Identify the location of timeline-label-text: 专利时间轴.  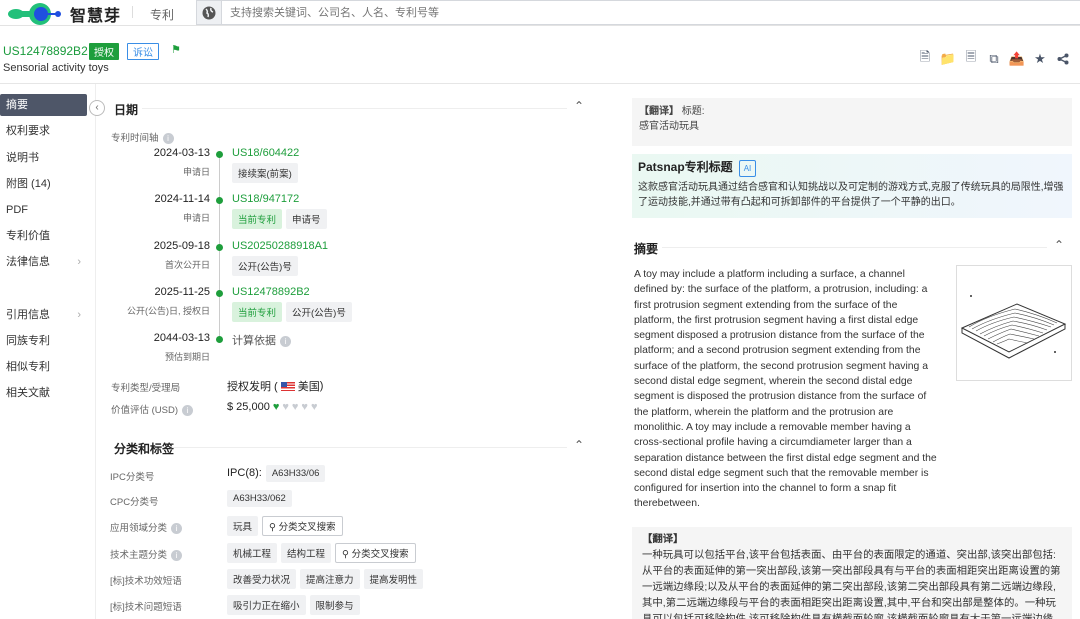
(135, 138).